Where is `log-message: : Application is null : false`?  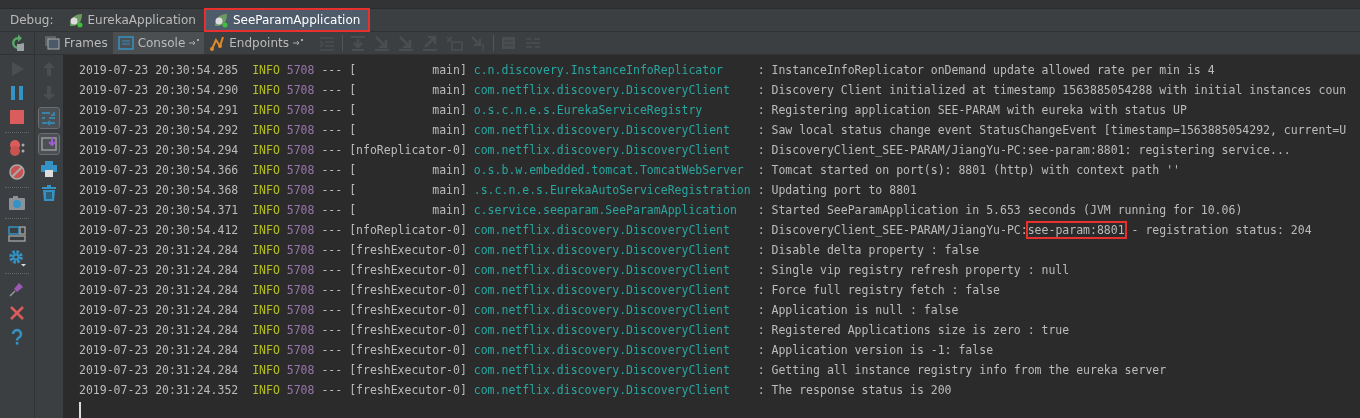
log-message: : Application is null : false is located at coordinates (858, 310).